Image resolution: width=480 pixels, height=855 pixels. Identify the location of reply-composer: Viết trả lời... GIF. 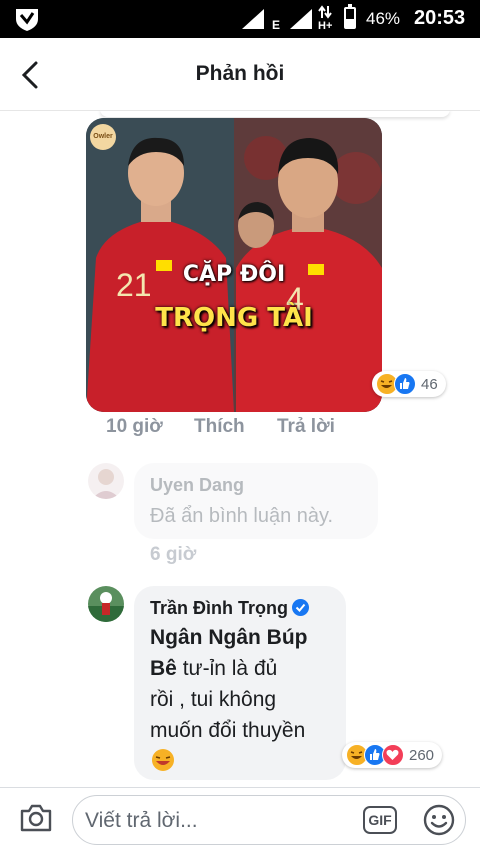
(240, 821).